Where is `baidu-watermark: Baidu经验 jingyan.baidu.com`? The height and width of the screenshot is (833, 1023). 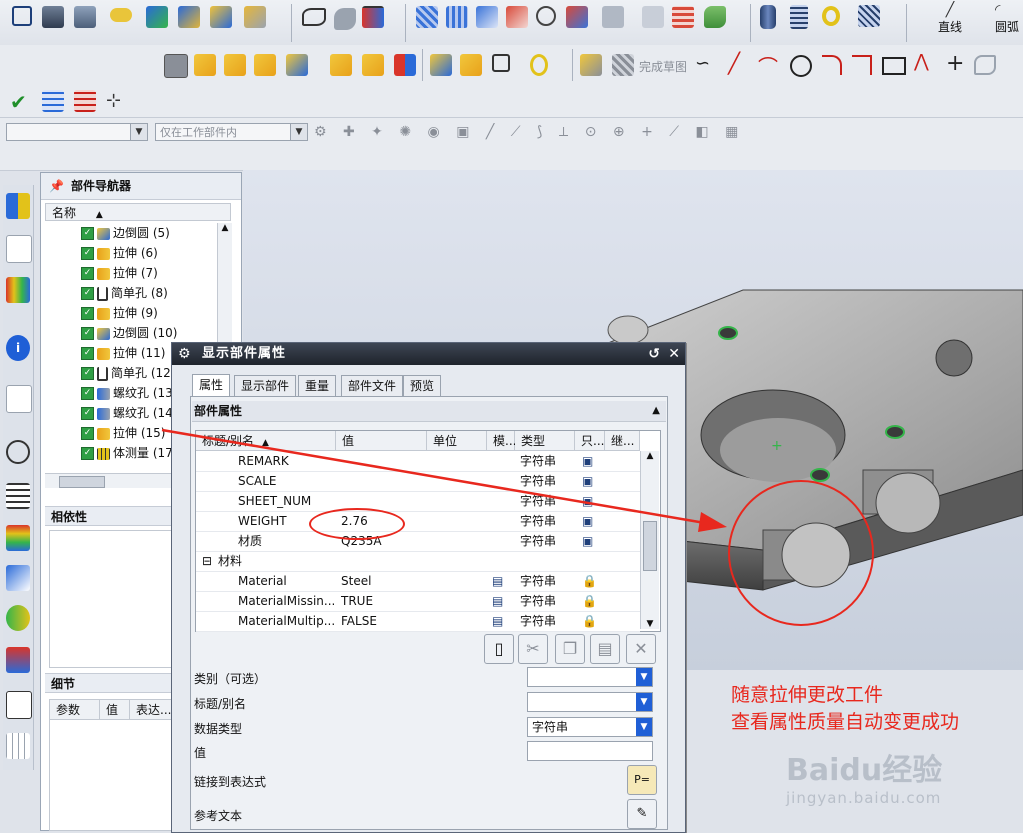 baidu-watermark: Baidu经验 jingyan.baidu.com is located at coordinates (864, 776).